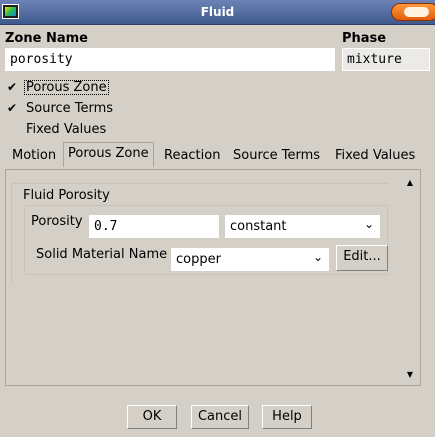  I want to click on window-controls, so click(413, 12).